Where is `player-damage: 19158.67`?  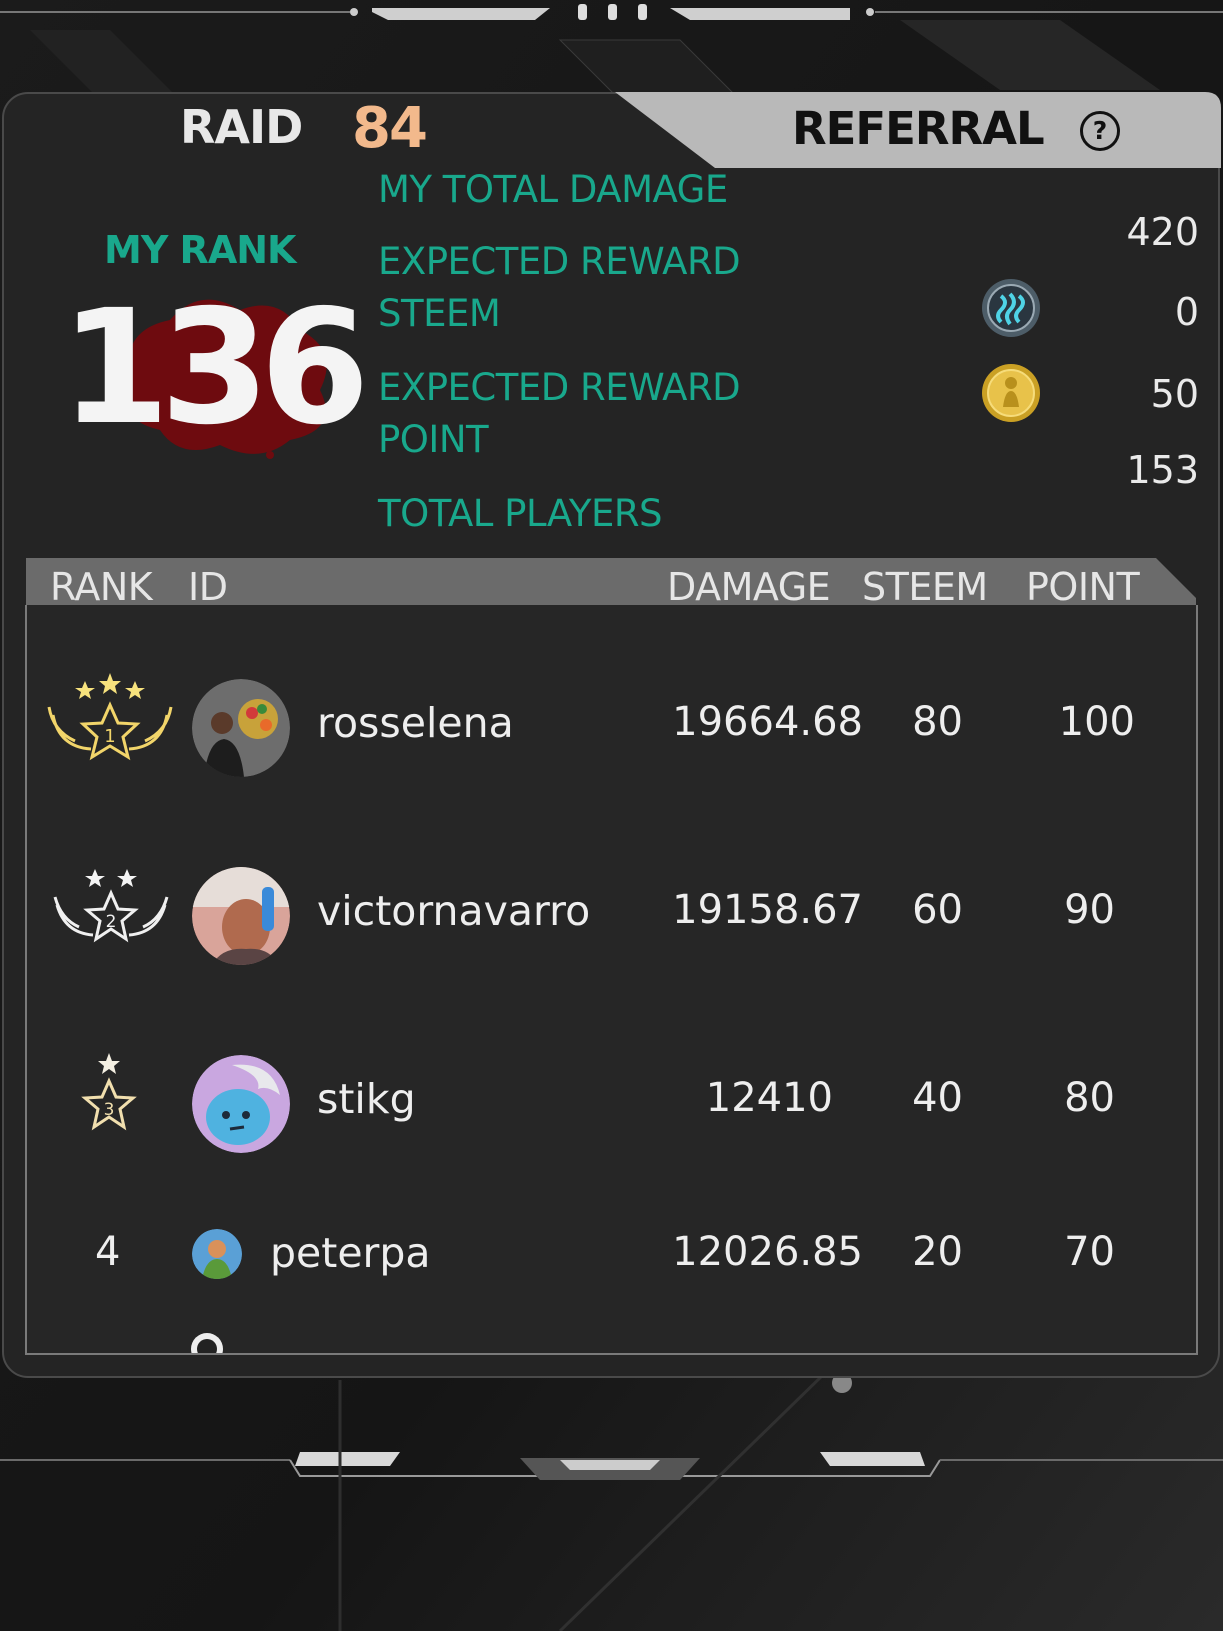 player-damage: 19158.67 is located at coordinates (767, 910).